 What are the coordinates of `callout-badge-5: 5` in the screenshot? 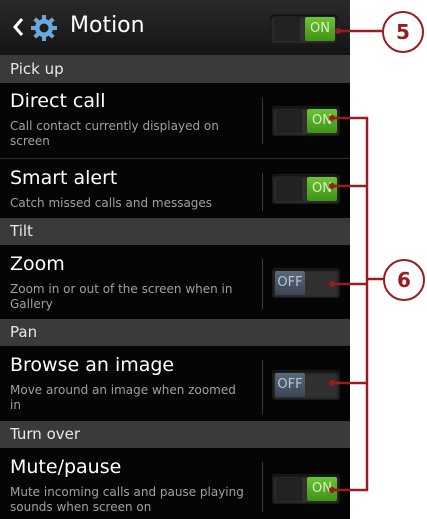 It's located at (403, 32).